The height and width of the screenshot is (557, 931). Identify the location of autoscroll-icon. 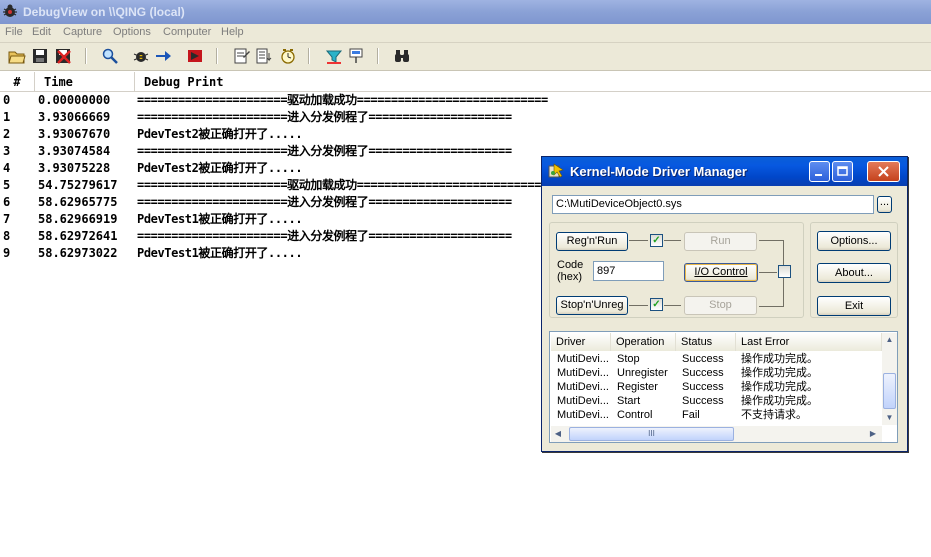
(163, 56).